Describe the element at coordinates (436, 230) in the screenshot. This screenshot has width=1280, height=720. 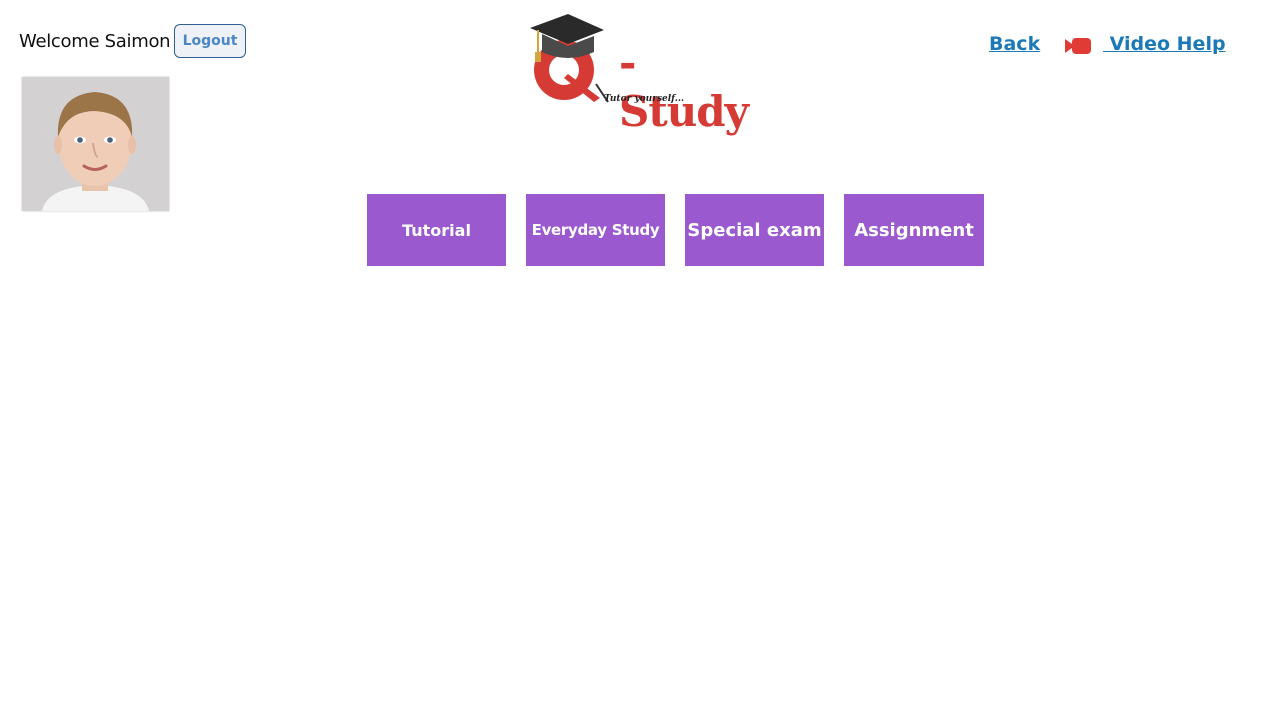
I see `tutorial-button: Tutorial` at that location.